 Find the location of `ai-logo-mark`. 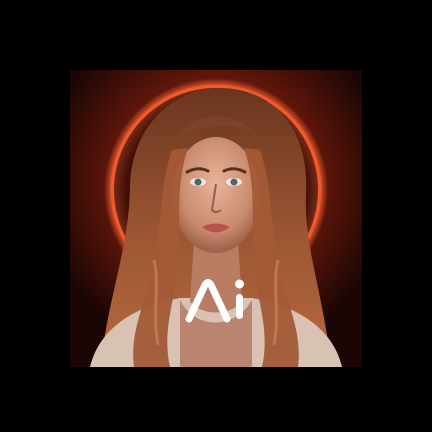

ai-logo-mark is located at coordinates (214, 301).